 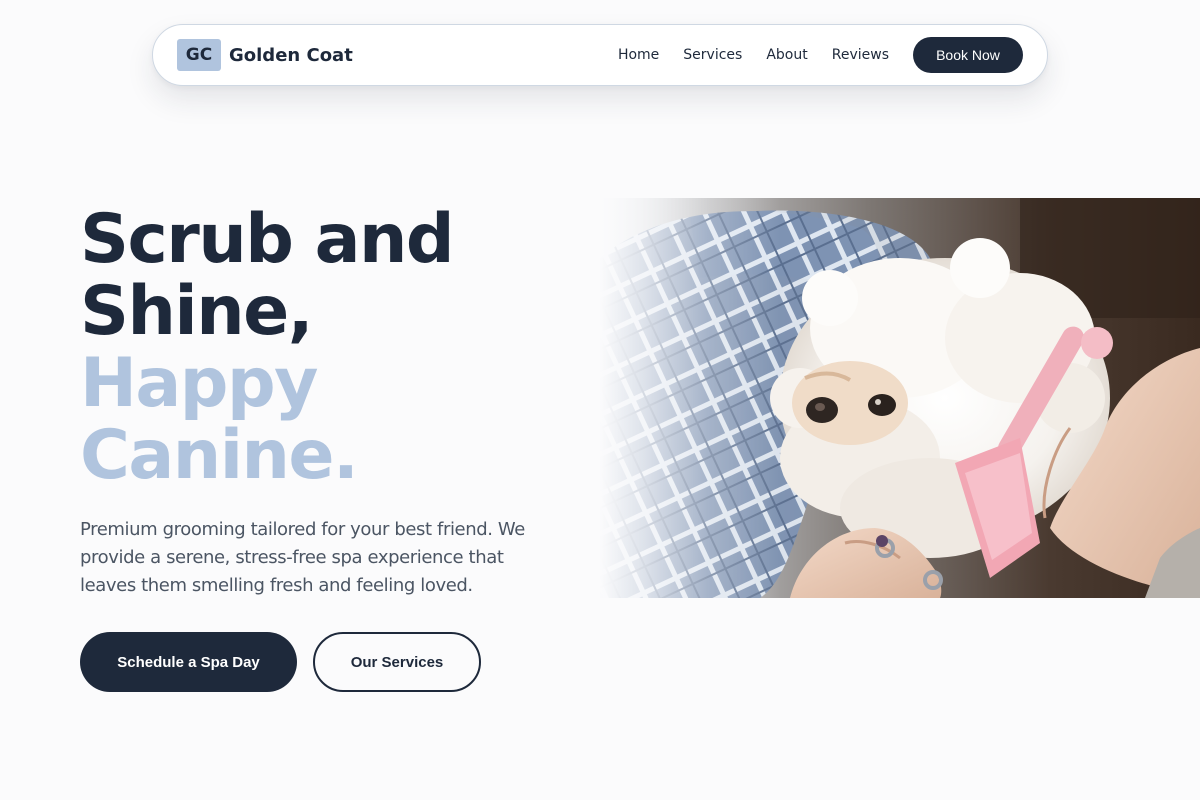 What do you see at coordinates (199, 383) in the screenshot?
I see `hero-title-line-3: Happy` at bounding box center [199, 383].